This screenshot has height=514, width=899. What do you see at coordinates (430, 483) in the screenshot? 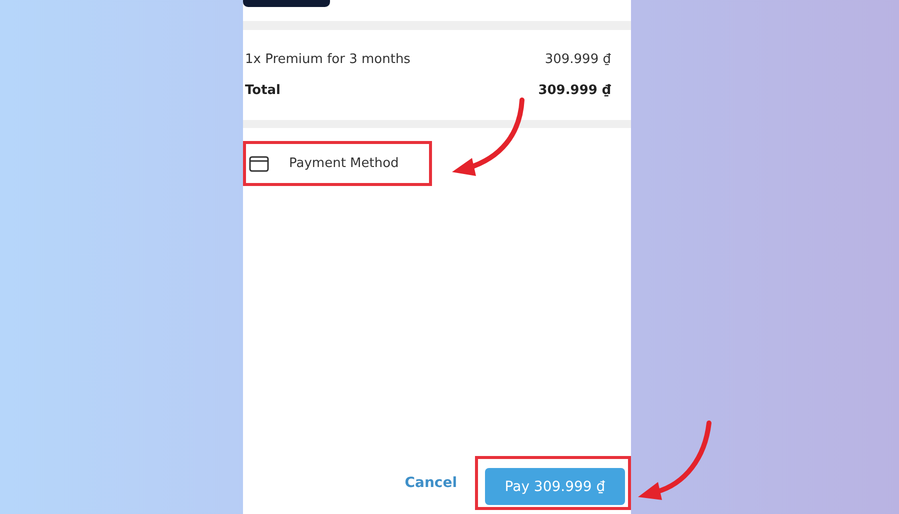
I see `cancel-button: Cancel` at bounding box center [430, 483].